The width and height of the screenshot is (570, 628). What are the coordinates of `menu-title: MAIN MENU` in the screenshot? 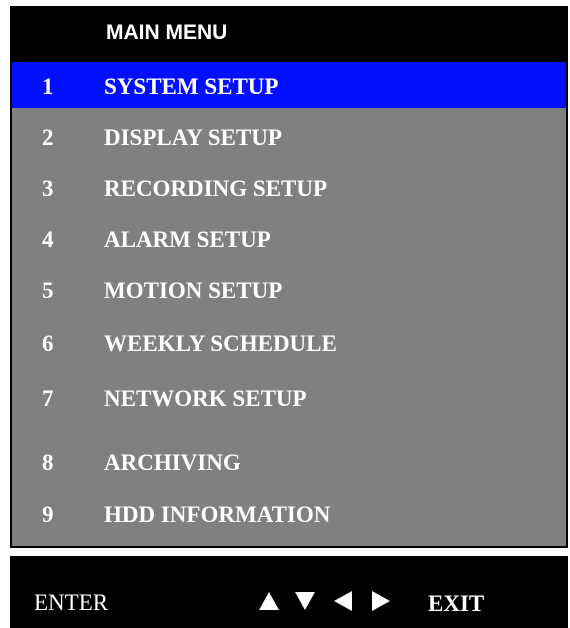 It's located at (167, 32).